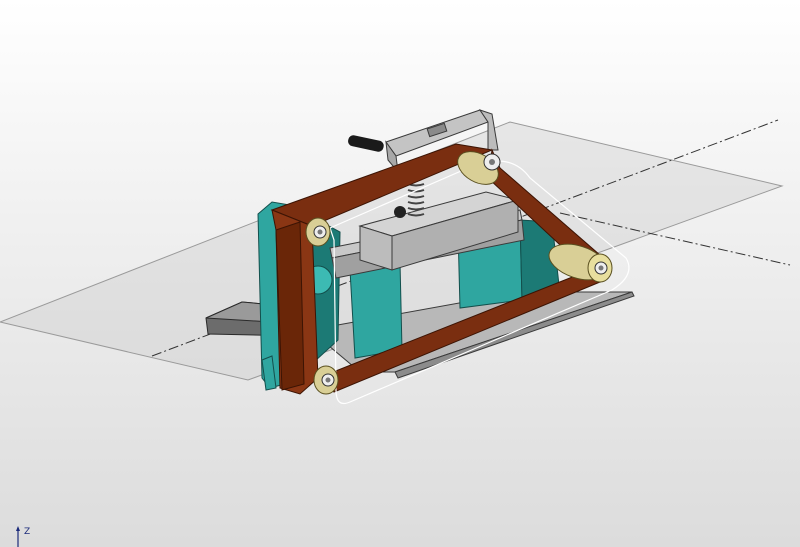  I want to click on xyz-axis-triad-icon, so click(20, 532).